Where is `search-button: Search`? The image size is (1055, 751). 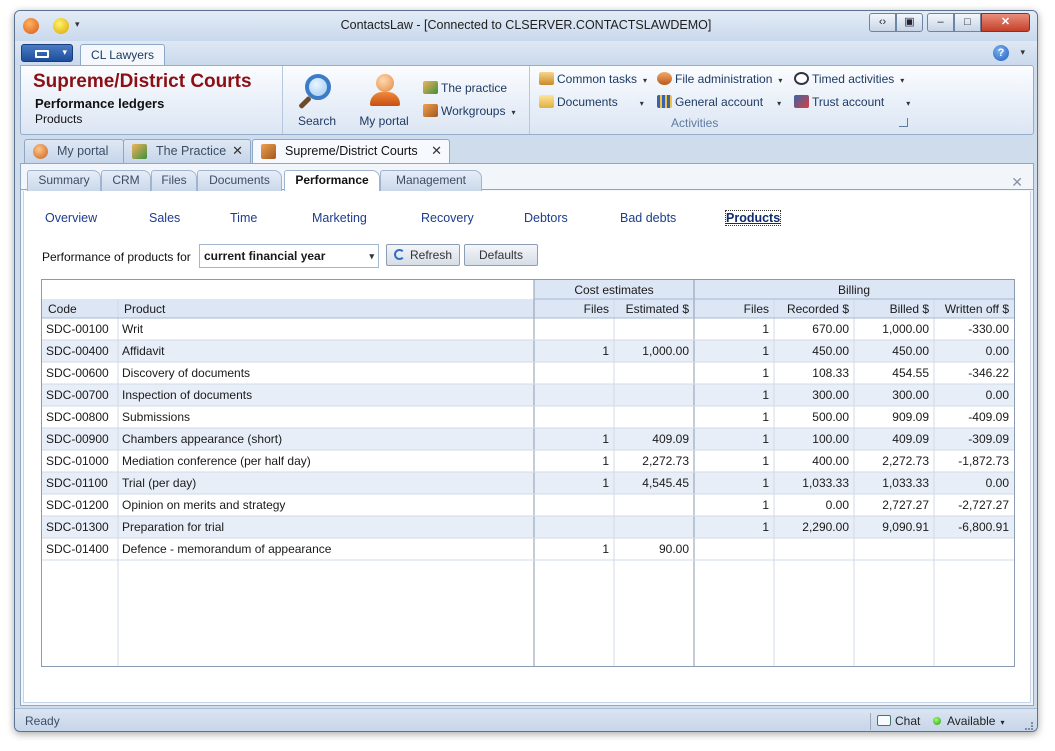 search-button: Search is located at coordinates (317, 100).